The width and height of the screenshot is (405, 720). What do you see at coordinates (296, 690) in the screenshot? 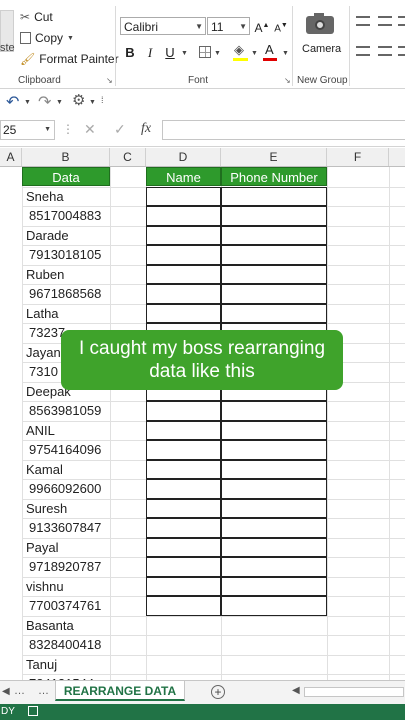
I see `scroll-left-icon: ◀` at bounding box center [296, 690].